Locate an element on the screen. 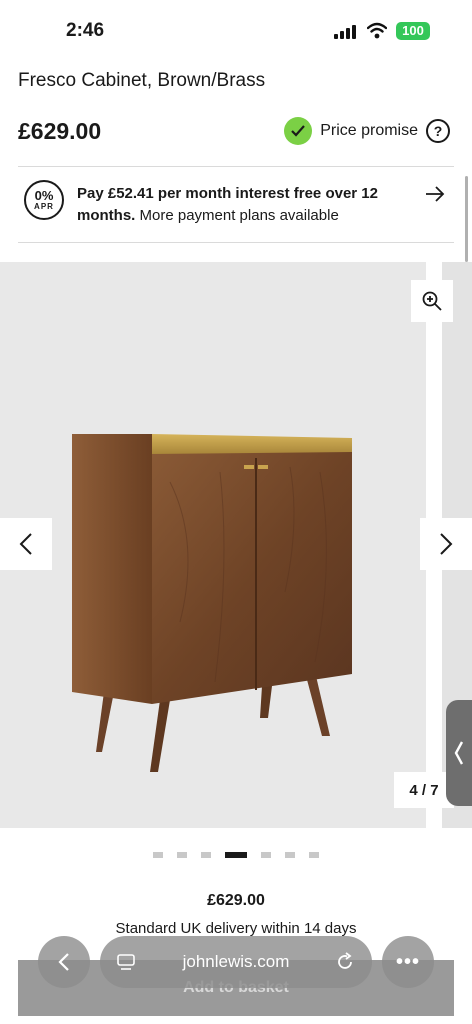  cellular-signal-icon is located at coordinates (347, 32).